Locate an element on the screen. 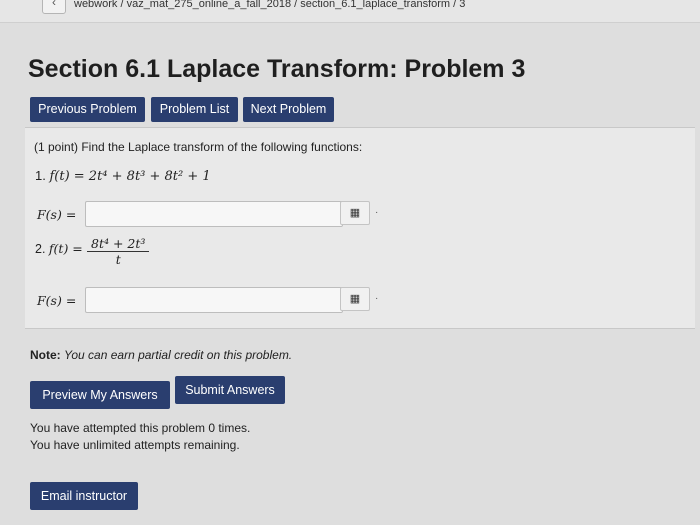 Image resolution: width=700 pixels, height=525 pixels. answer-2-label: F(s) = is located at coordinates (57, 300).